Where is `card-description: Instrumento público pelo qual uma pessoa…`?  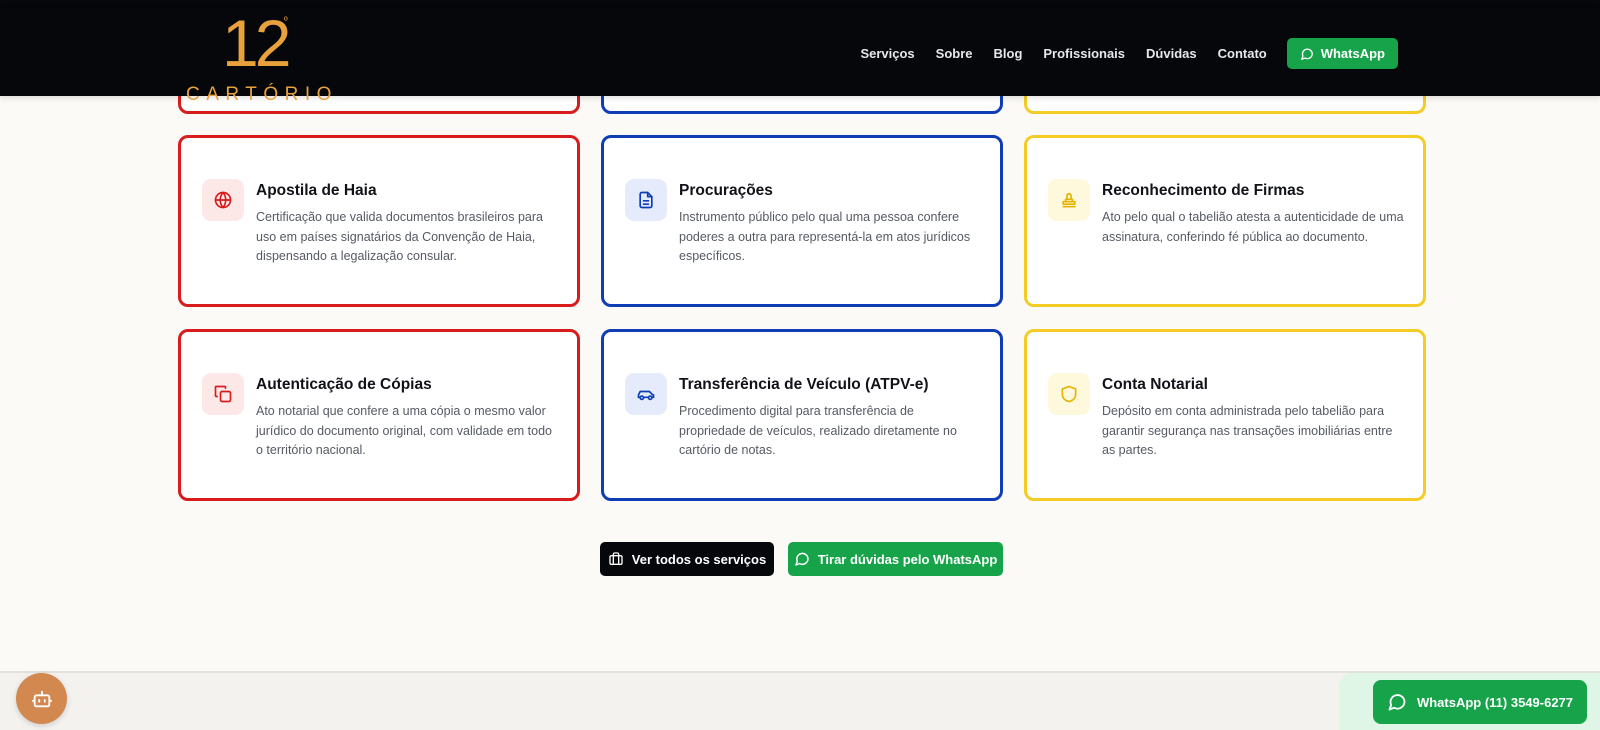
card-description: Instrumento público pelo qual uma pessoa… is located at coordinates (825, 236).